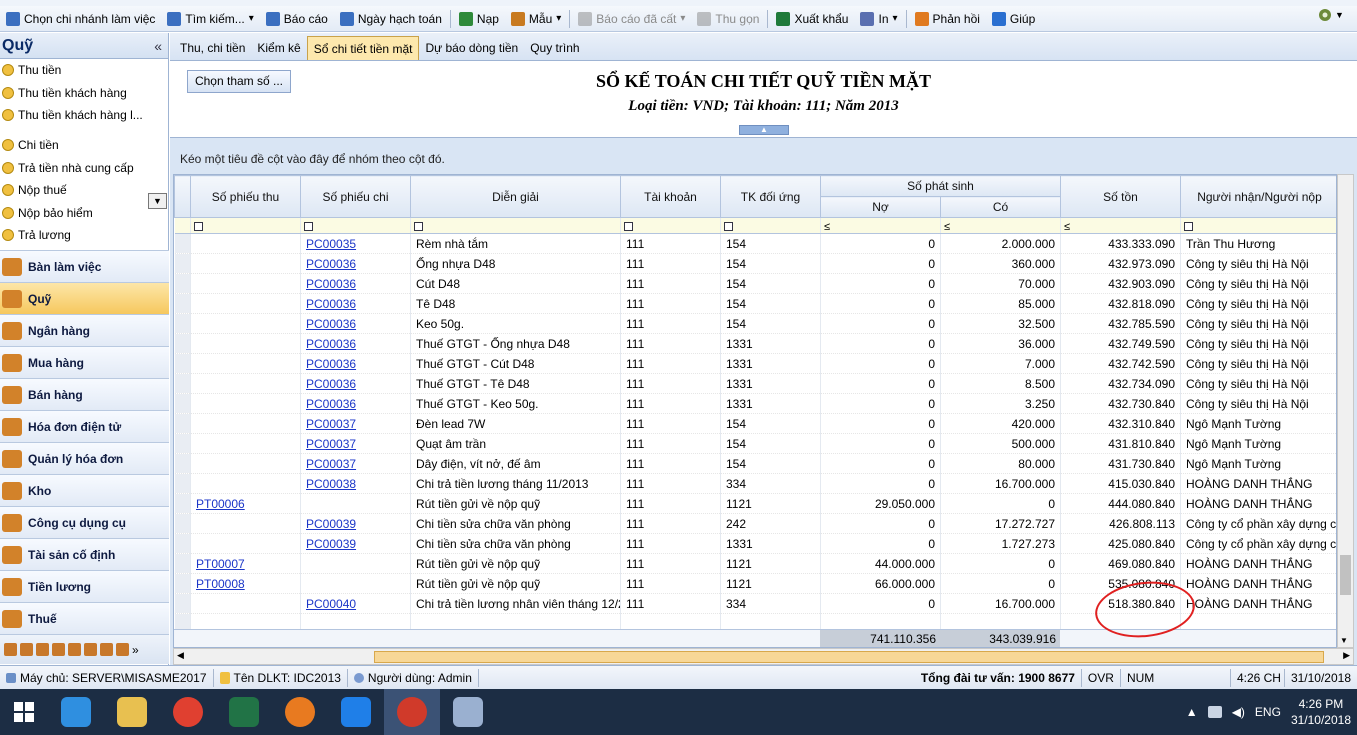 This screenshot has width=1357, height=735. What do you see at coordinates (1258, 225) in the screenshot?
I see `filter-nguoi` at bounding box center [1258, 225].